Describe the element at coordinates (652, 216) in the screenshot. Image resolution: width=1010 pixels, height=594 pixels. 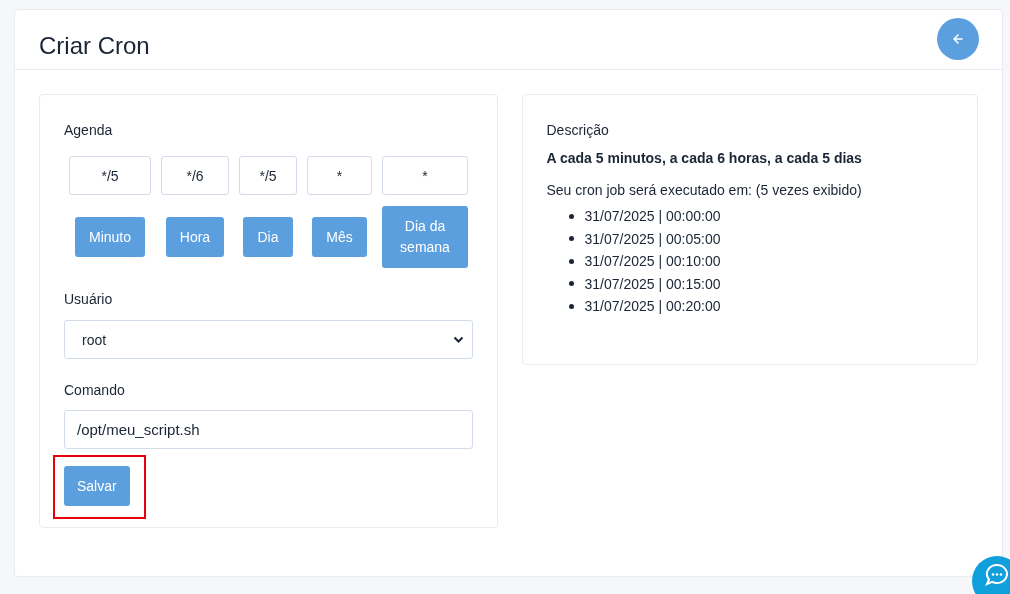
I see `run-time: 31/07/2025 | 00:00:00` at that location.